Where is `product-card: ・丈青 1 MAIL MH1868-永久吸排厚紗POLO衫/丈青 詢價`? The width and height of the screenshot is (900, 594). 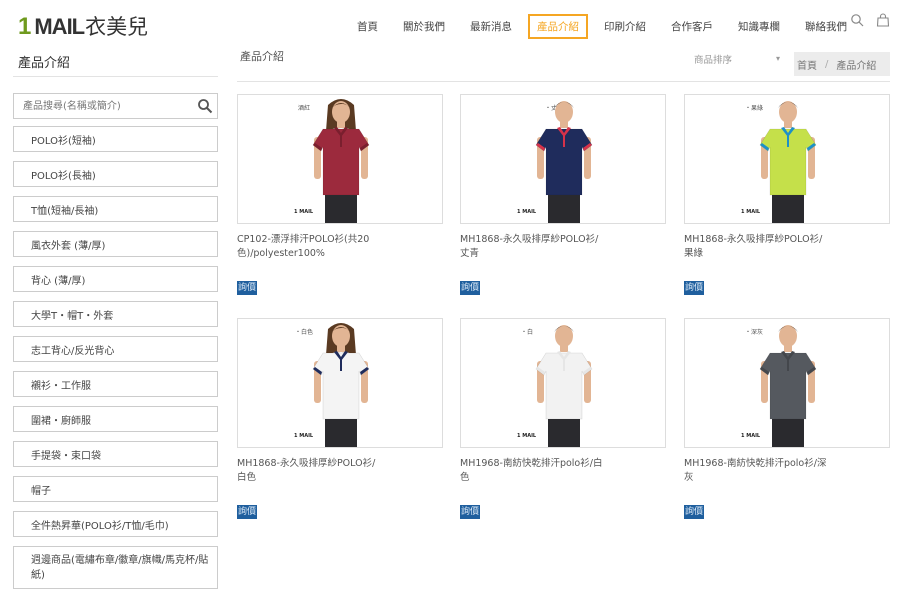 product-card: ・丈青 1 MAIL MH1868-永久吸排厚紗POLO衫/丈青 詢價 is located at coordinates (563, 194).